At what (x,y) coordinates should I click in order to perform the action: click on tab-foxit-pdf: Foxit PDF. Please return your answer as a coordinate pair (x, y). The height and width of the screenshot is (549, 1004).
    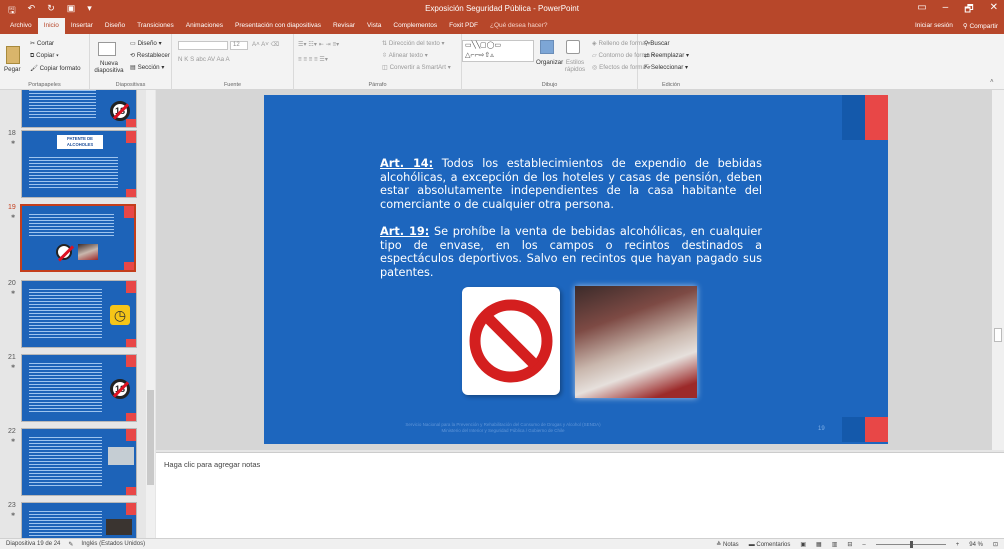
    Looking at the image, I should click on (463, 26).